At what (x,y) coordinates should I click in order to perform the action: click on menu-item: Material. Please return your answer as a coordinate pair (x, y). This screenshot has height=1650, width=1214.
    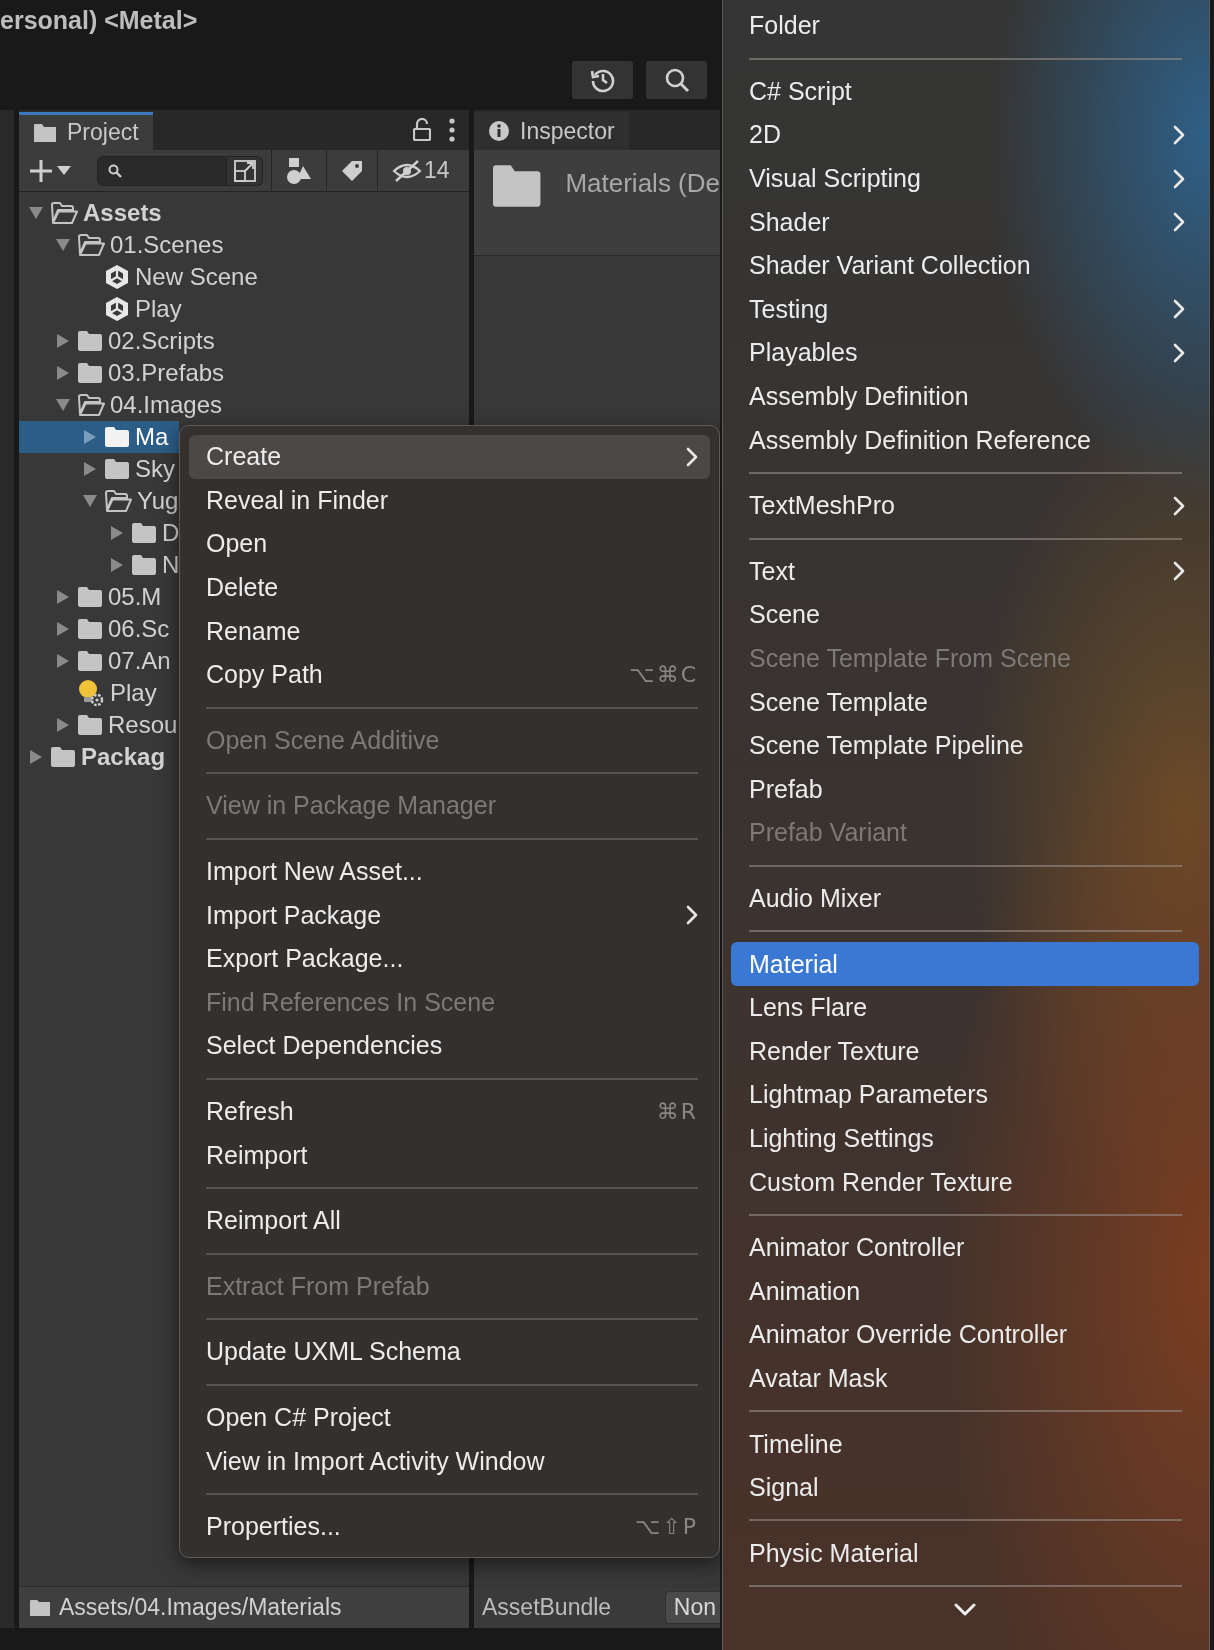
    Looking at the image, I should click on (965, 964).